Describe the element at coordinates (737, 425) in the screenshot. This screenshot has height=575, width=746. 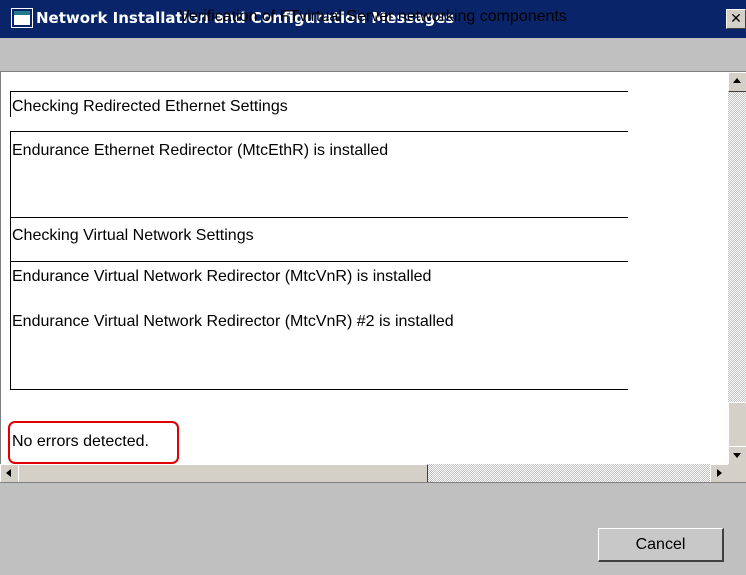
I see `vertical-scroll-thumb` at that location.